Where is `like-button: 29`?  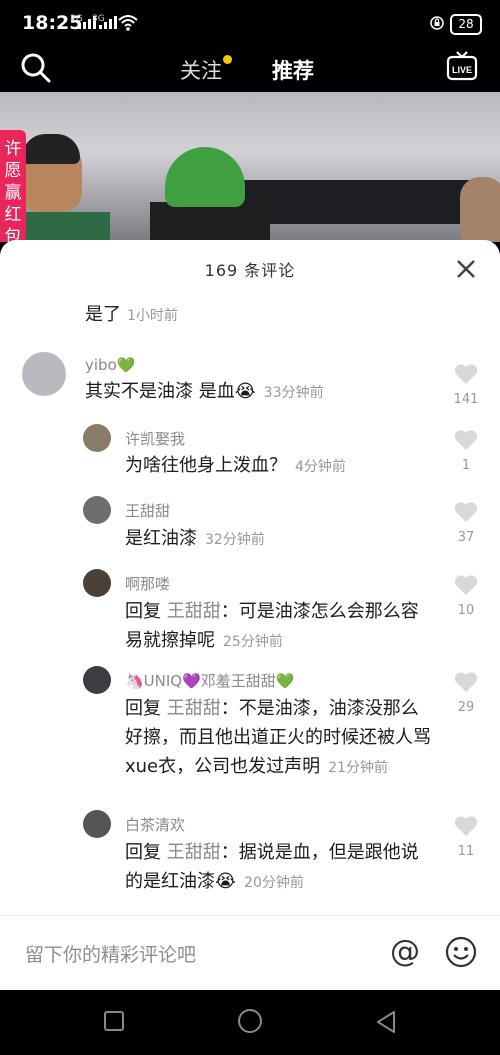
like-button: 29 is located at coordinates (466, 692).